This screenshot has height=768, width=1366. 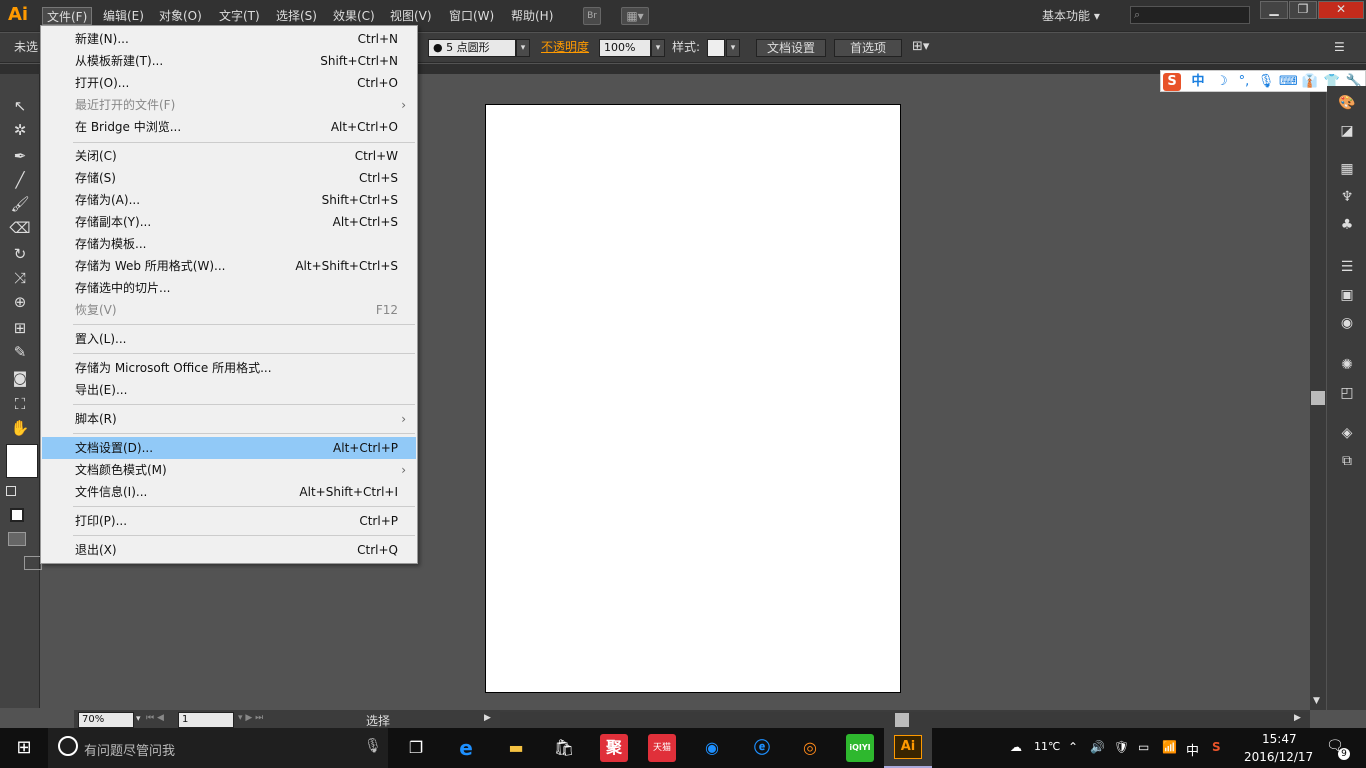 I want to click on layers-icon: ◈, so click(x=1347, y=433).